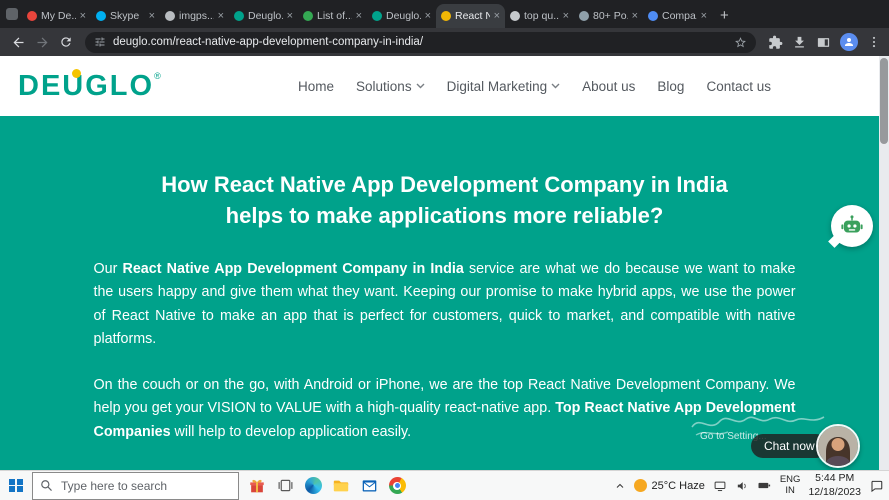 This screenshot has height=500, width=889. I want to click on nav-label: Home, so click(316, 86).